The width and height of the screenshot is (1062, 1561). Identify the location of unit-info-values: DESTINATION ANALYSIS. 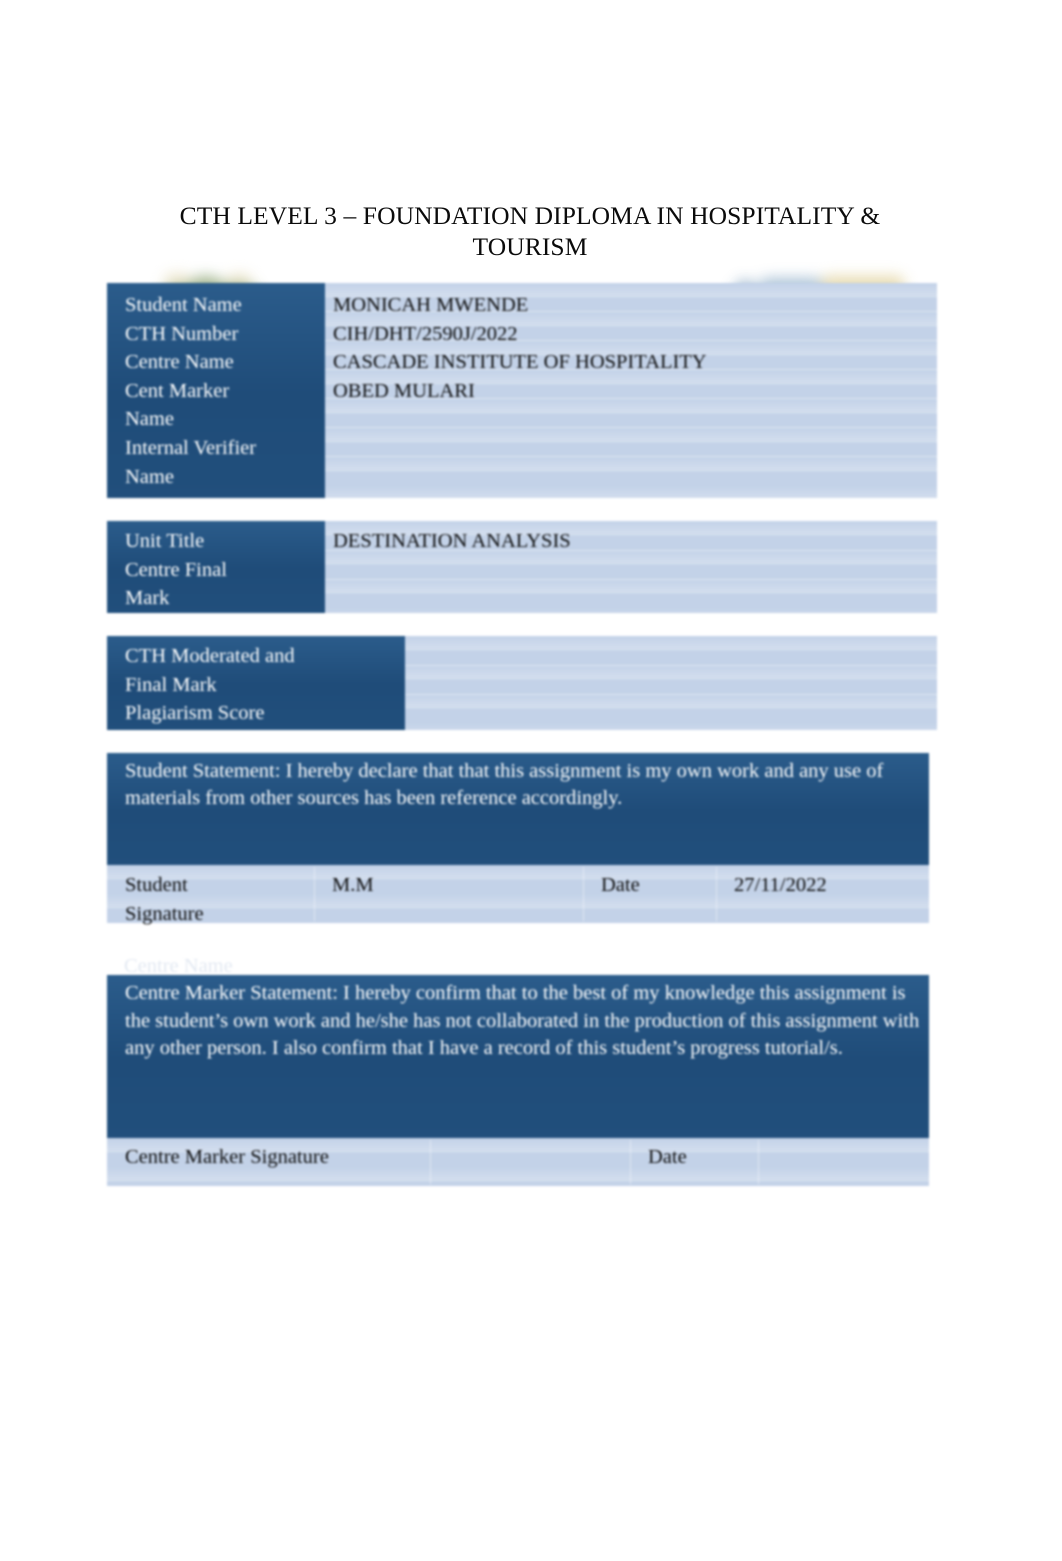
(452, 541).